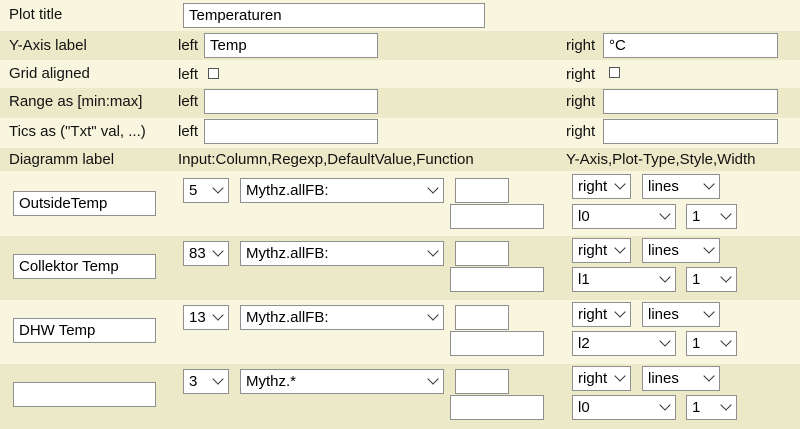  What do you see at coordinates (690, 45) in the screenshot?
I see `yaxis-right-input` at bounding box center [690, 45].